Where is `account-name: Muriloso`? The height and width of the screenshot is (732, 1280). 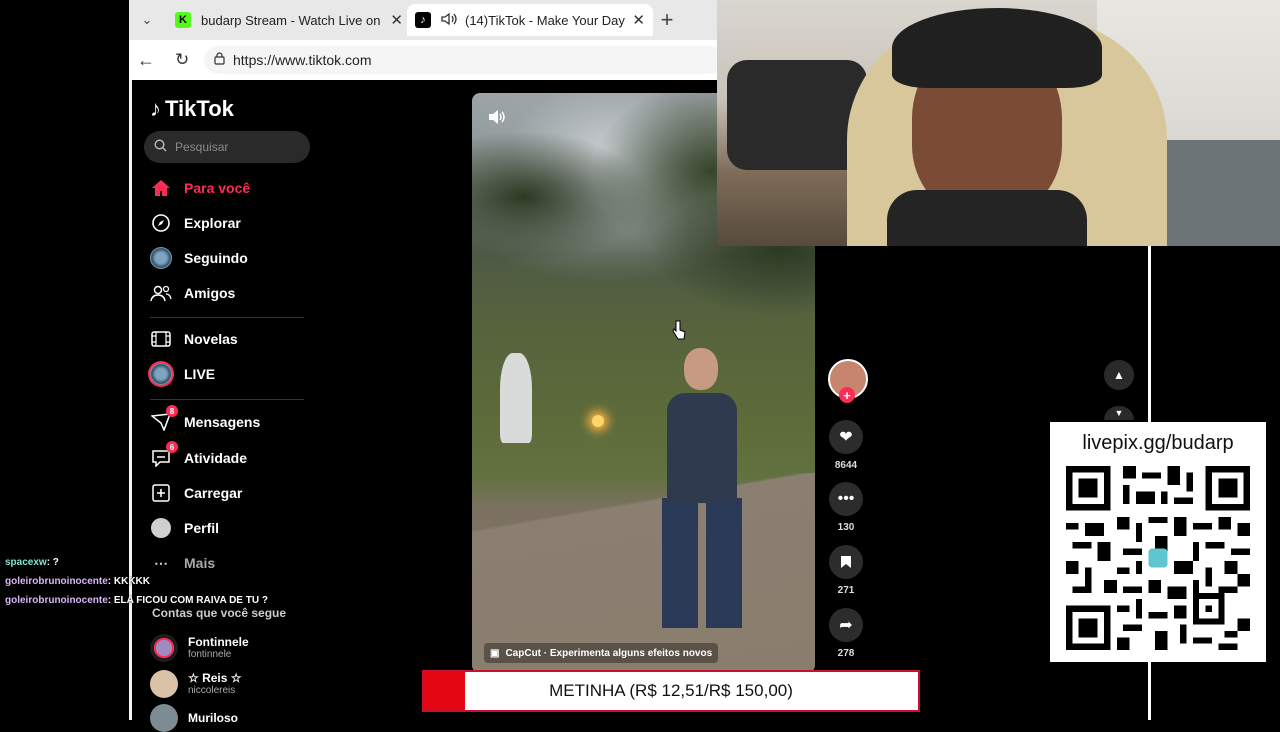 account-name: Muriloso is located at coordinates (213, 717).